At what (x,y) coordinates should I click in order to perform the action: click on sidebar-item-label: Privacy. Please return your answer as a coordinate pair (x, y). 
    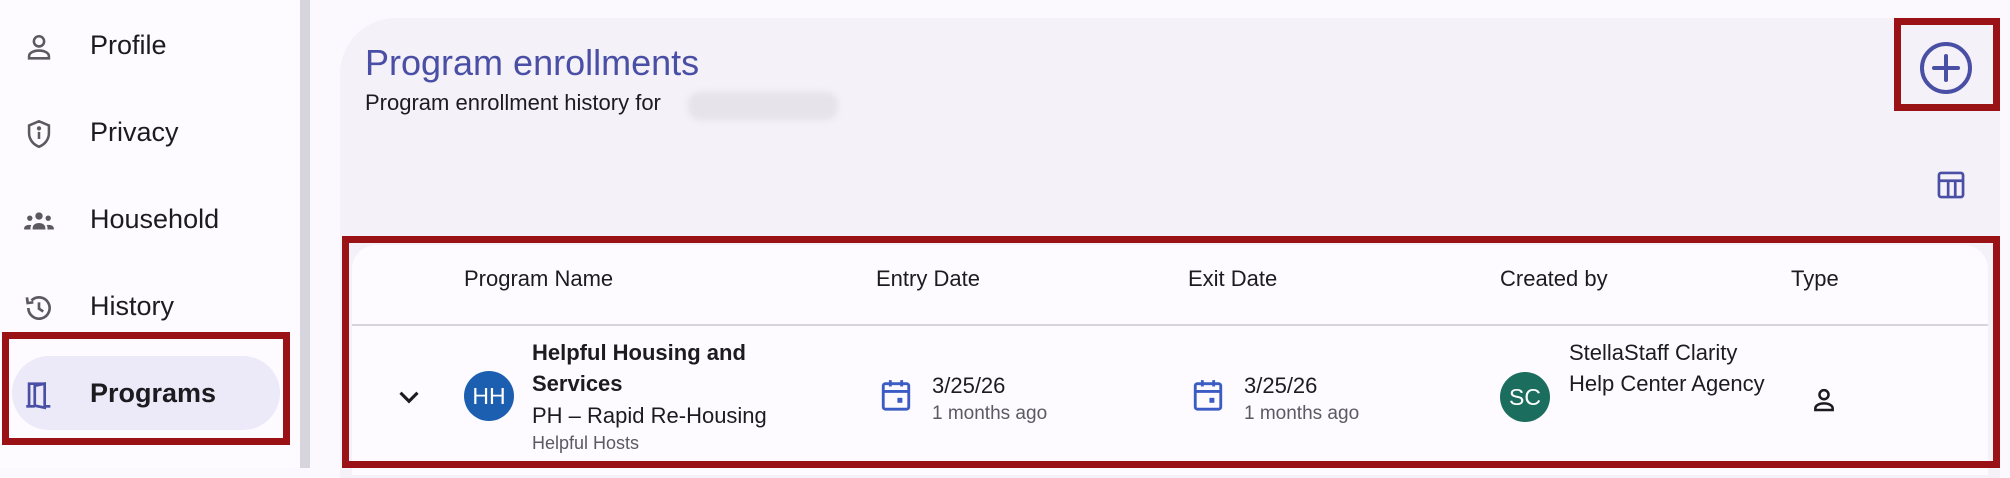
    Looking at the image, I should click on (134, 132).